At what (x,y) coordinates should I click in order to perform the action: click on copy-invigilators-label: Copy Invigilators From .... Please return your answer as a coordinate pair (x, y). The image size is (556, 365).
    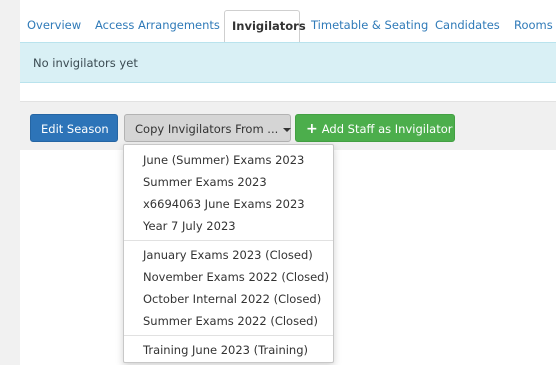
    Looking at the image, I should click on (207, 129).